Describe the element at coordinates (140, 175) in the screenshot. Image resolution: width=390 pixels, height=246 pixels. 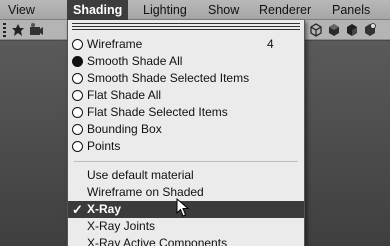
I see `option-label: Use default material` at that location.